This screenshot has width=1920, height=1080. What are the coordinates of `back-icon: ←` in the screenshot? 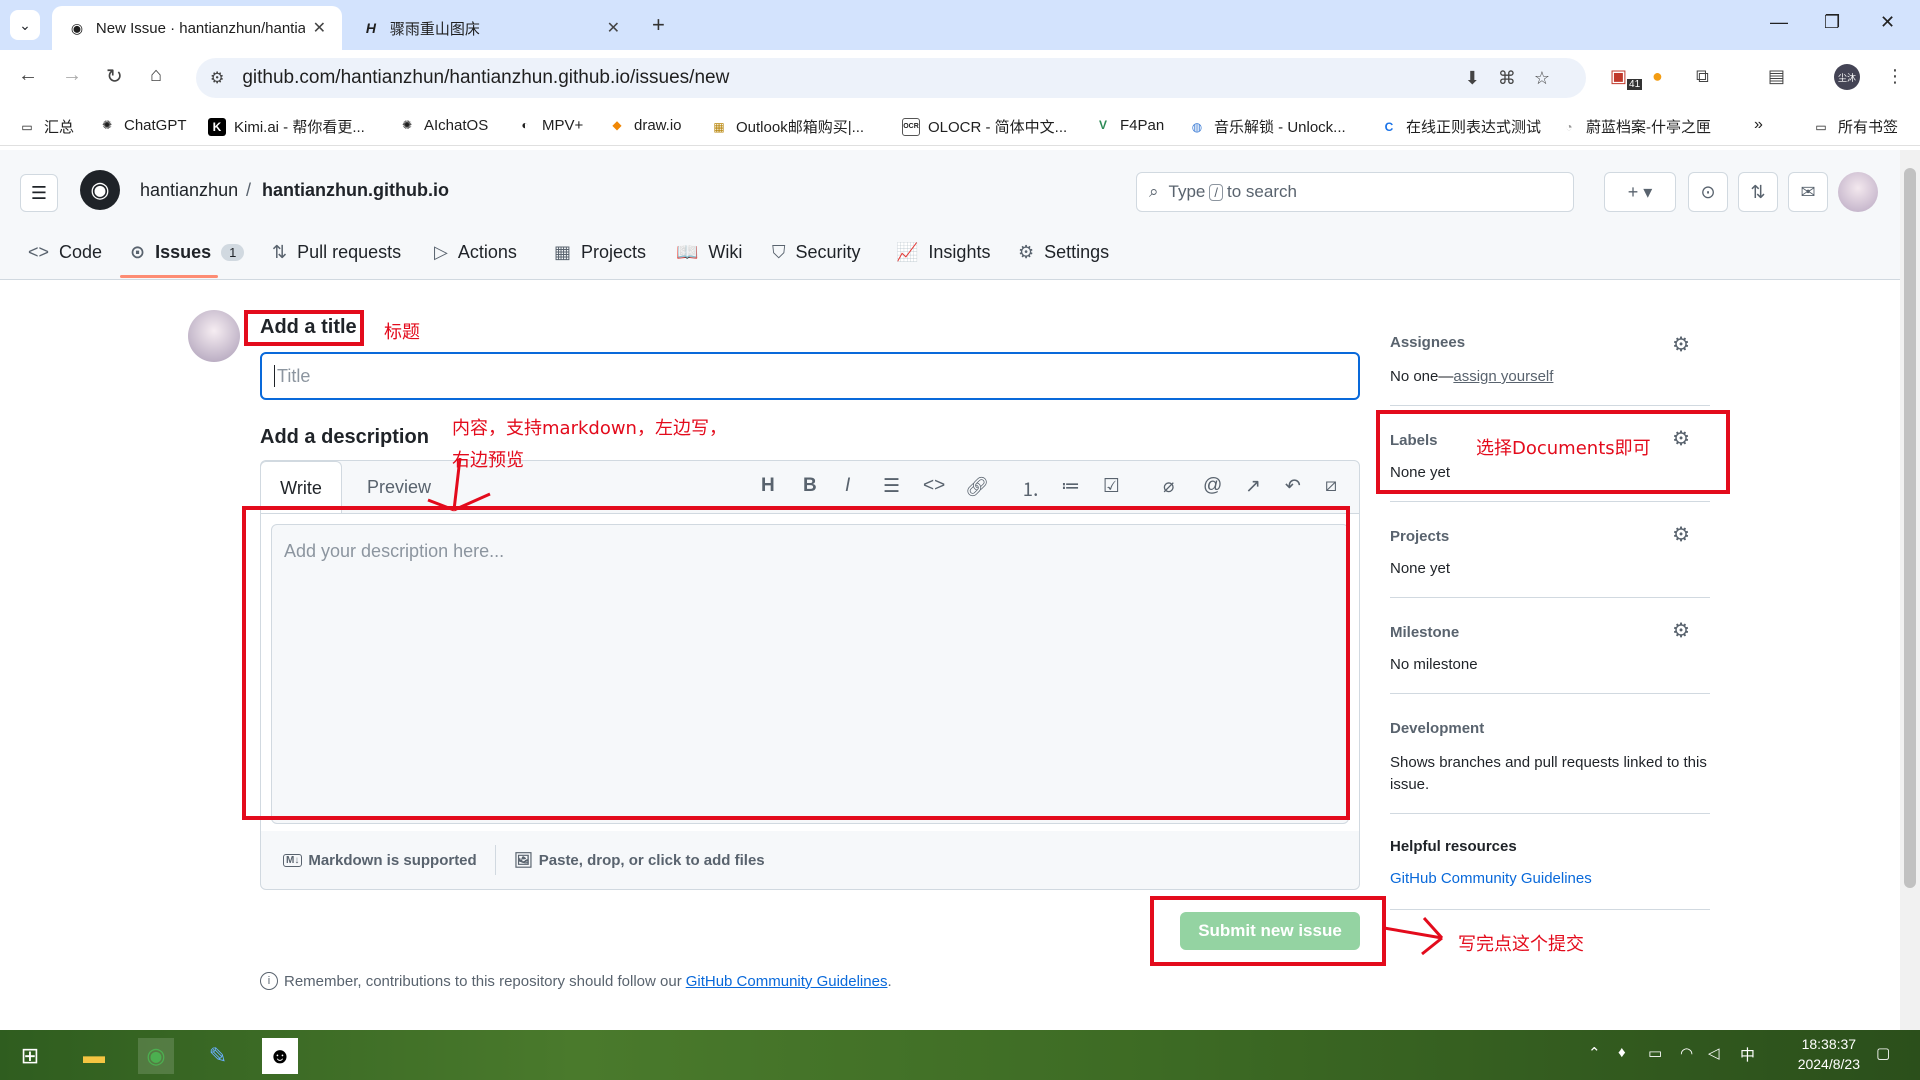 It's located at (28, 75).